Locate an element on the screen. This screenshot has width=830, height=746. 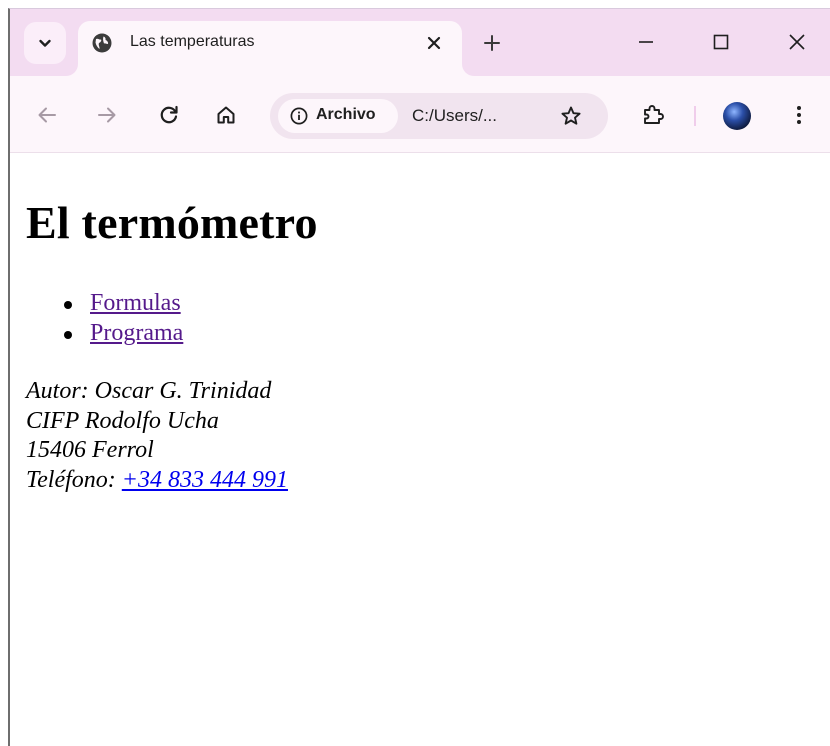
arrow-left-icon is located at coordinates (47, 115).